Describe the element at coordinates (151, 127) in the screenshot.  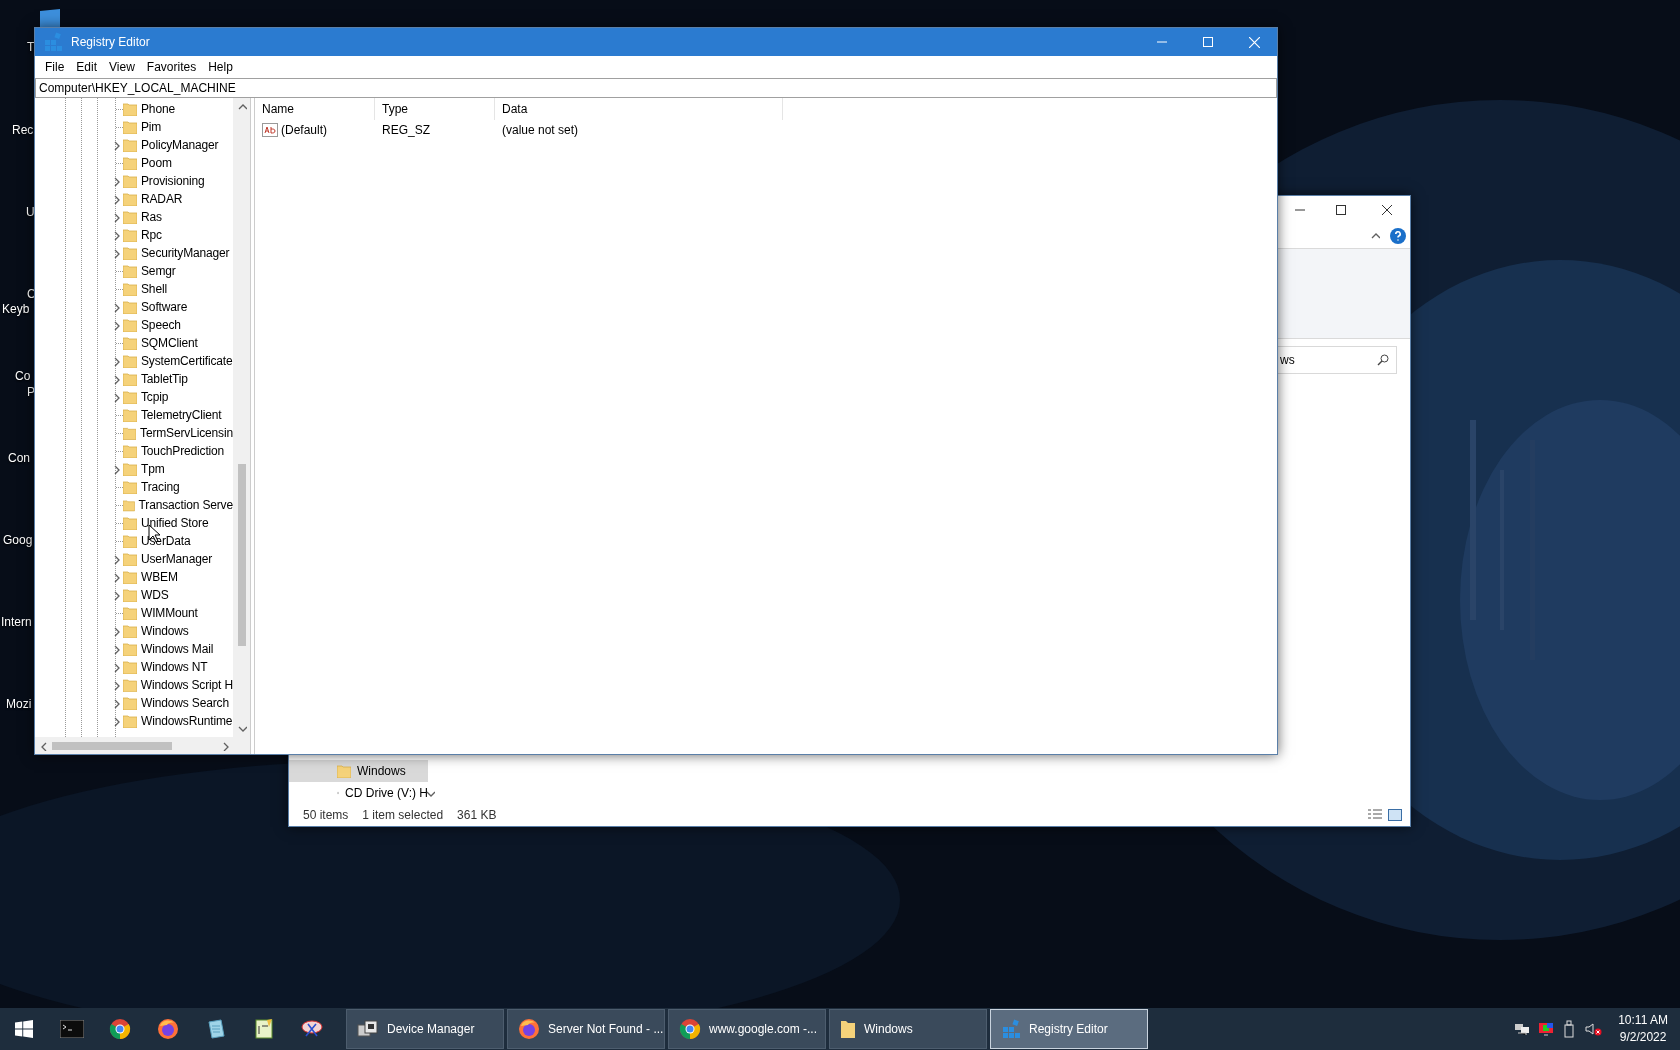
I see `tree-item: Pim` at that location.